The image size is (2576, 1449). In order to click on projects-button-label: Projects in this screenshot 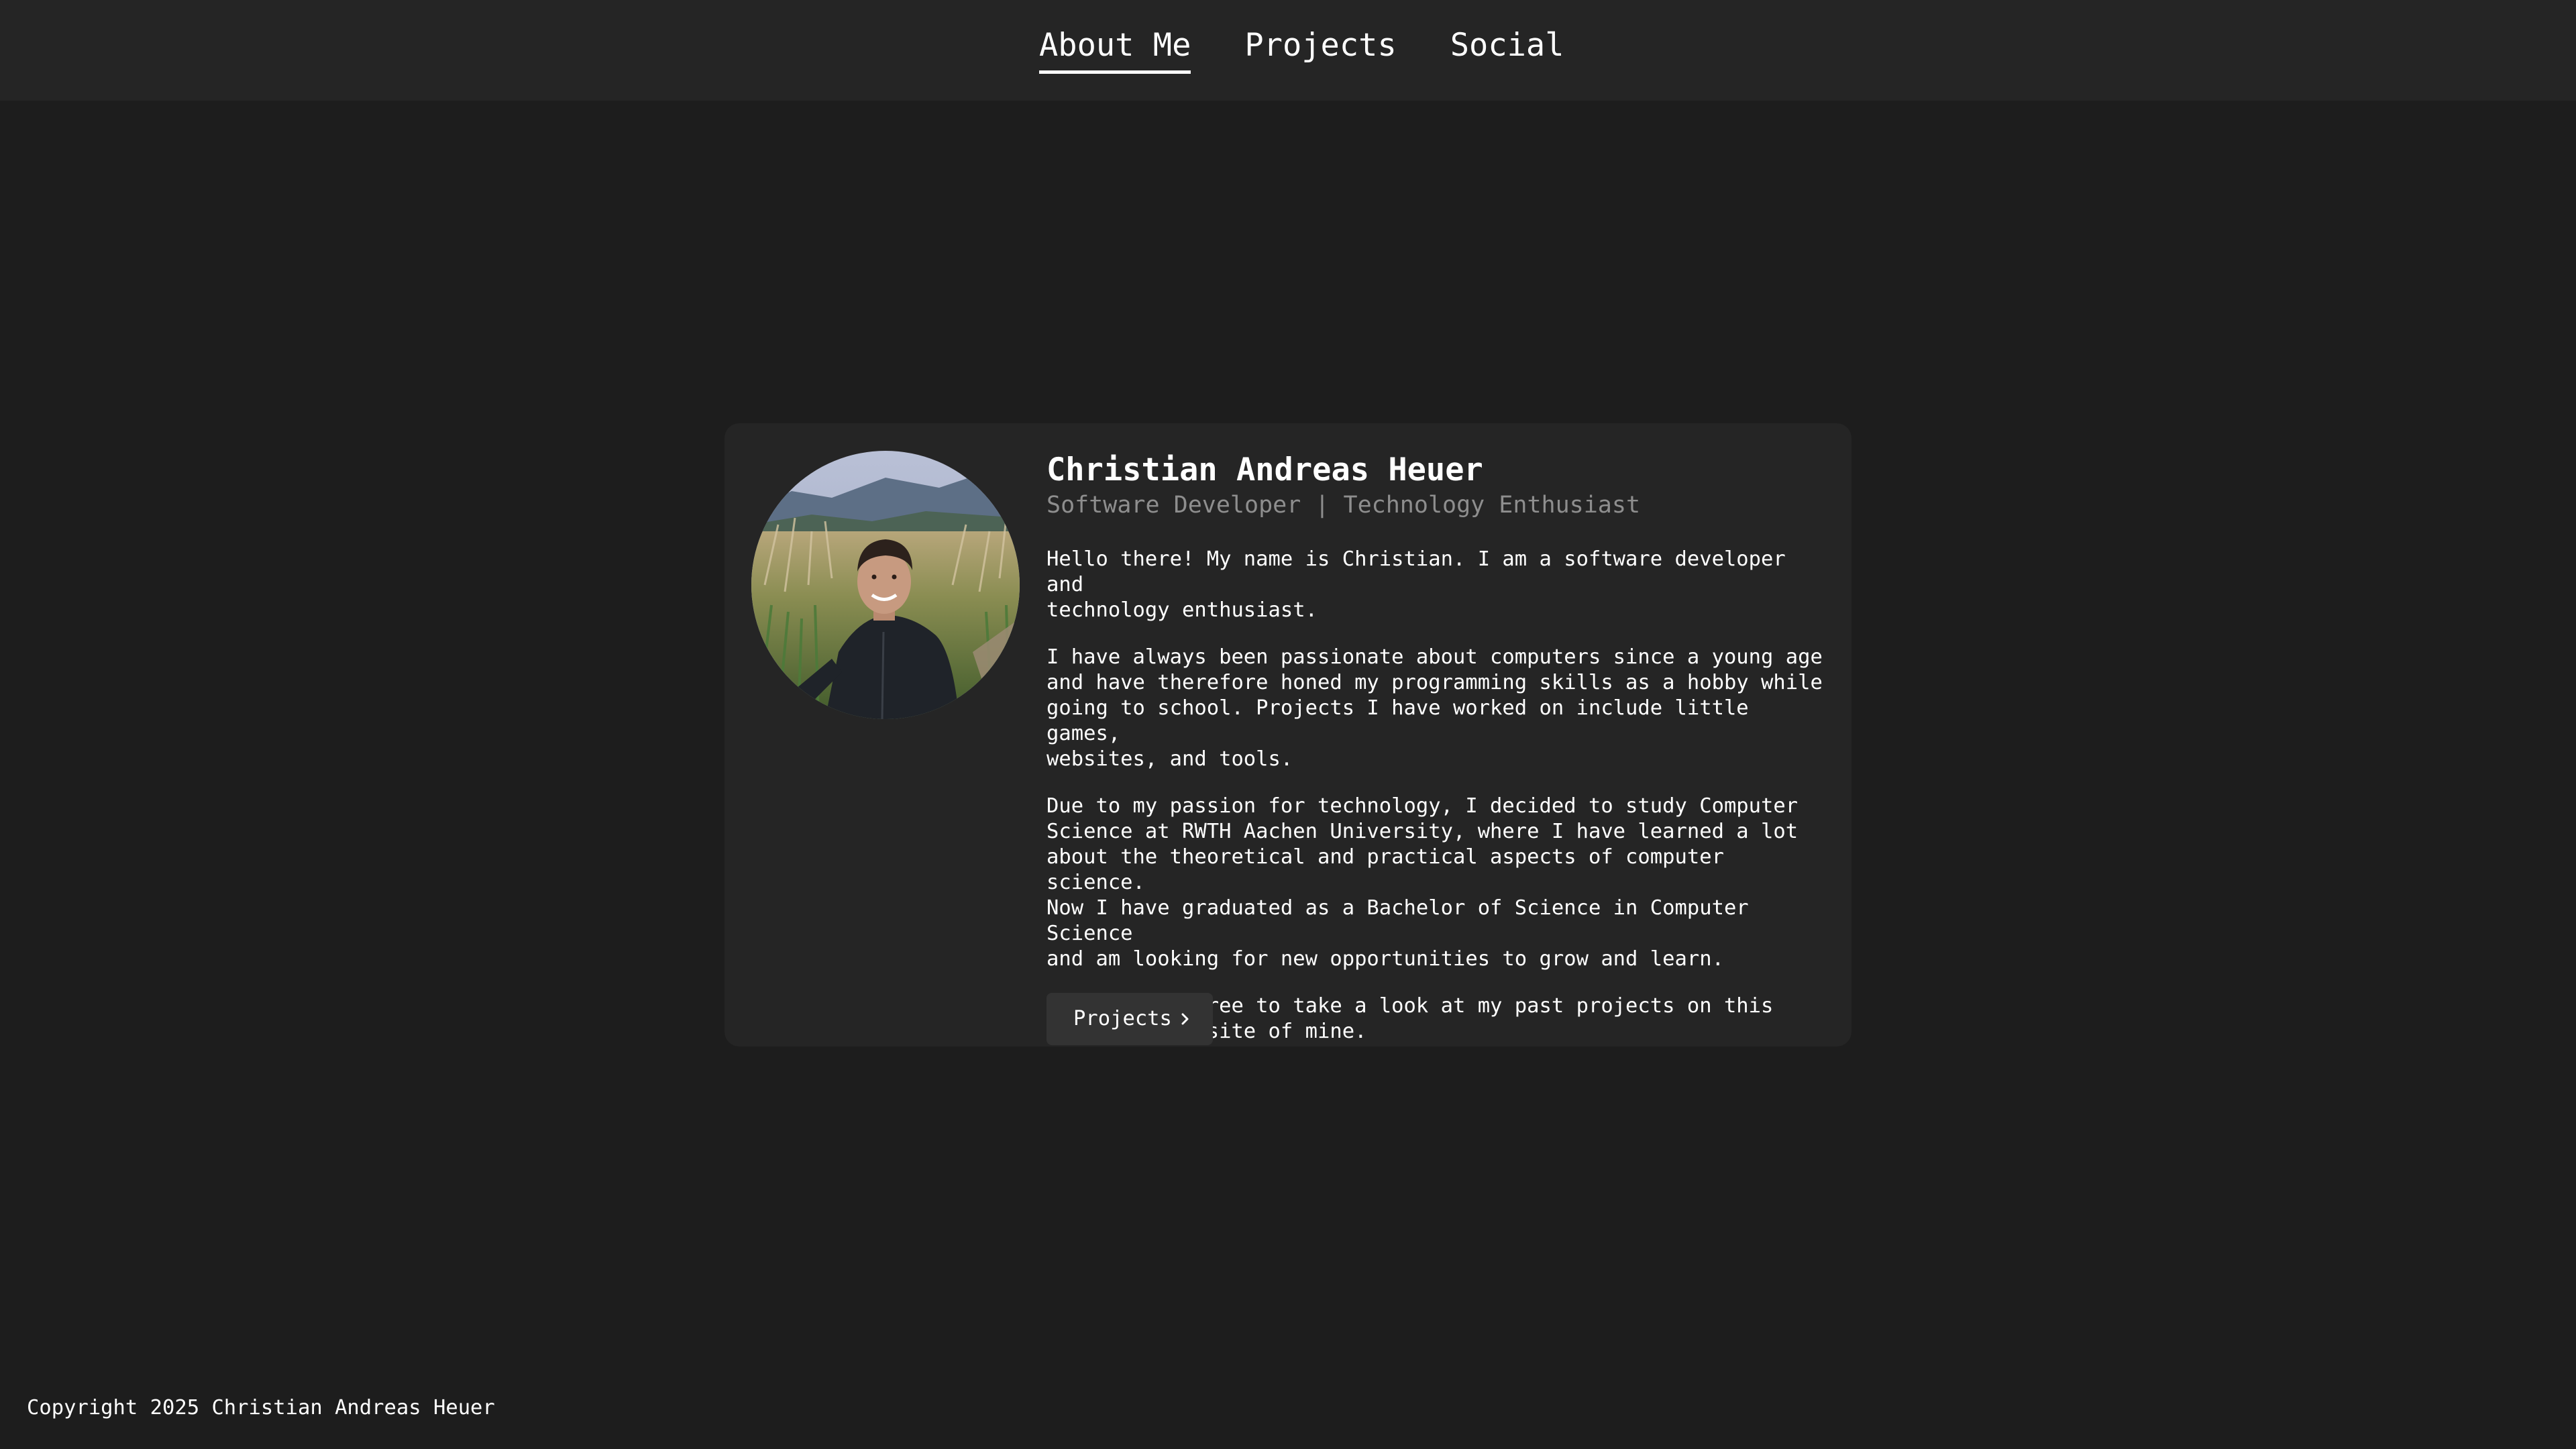, I will do `click(1122, 1018)`.